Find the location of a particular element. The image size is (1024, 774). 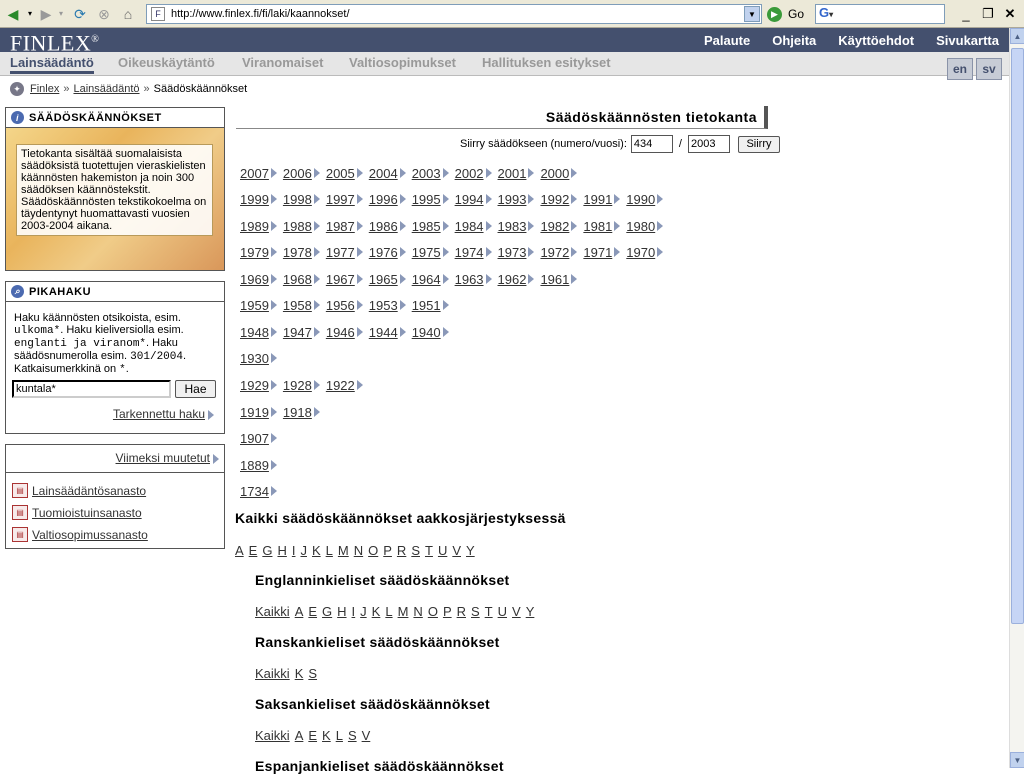

home-icon: ⌂ is located at coordinates (128, 14).